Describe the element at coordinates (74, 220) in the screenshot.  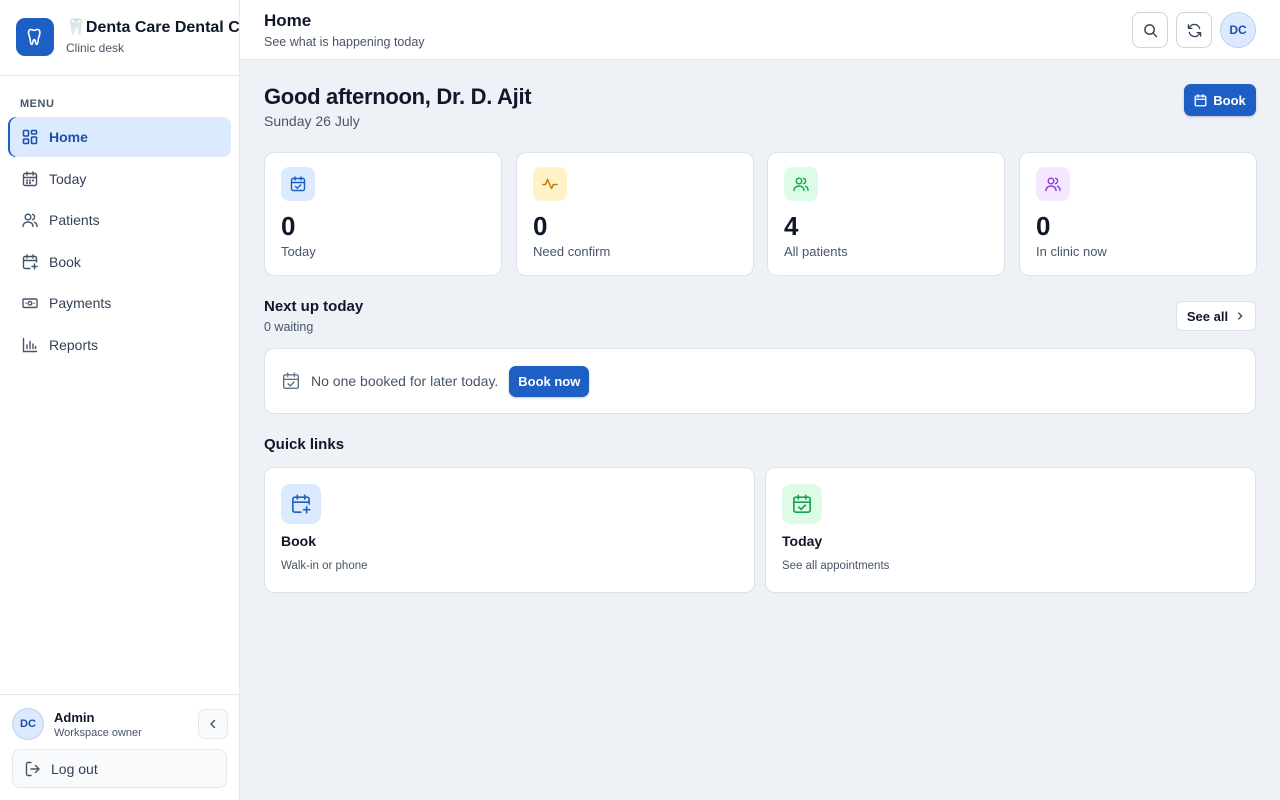
I see `sidebar-item-label: Patients` at that location.